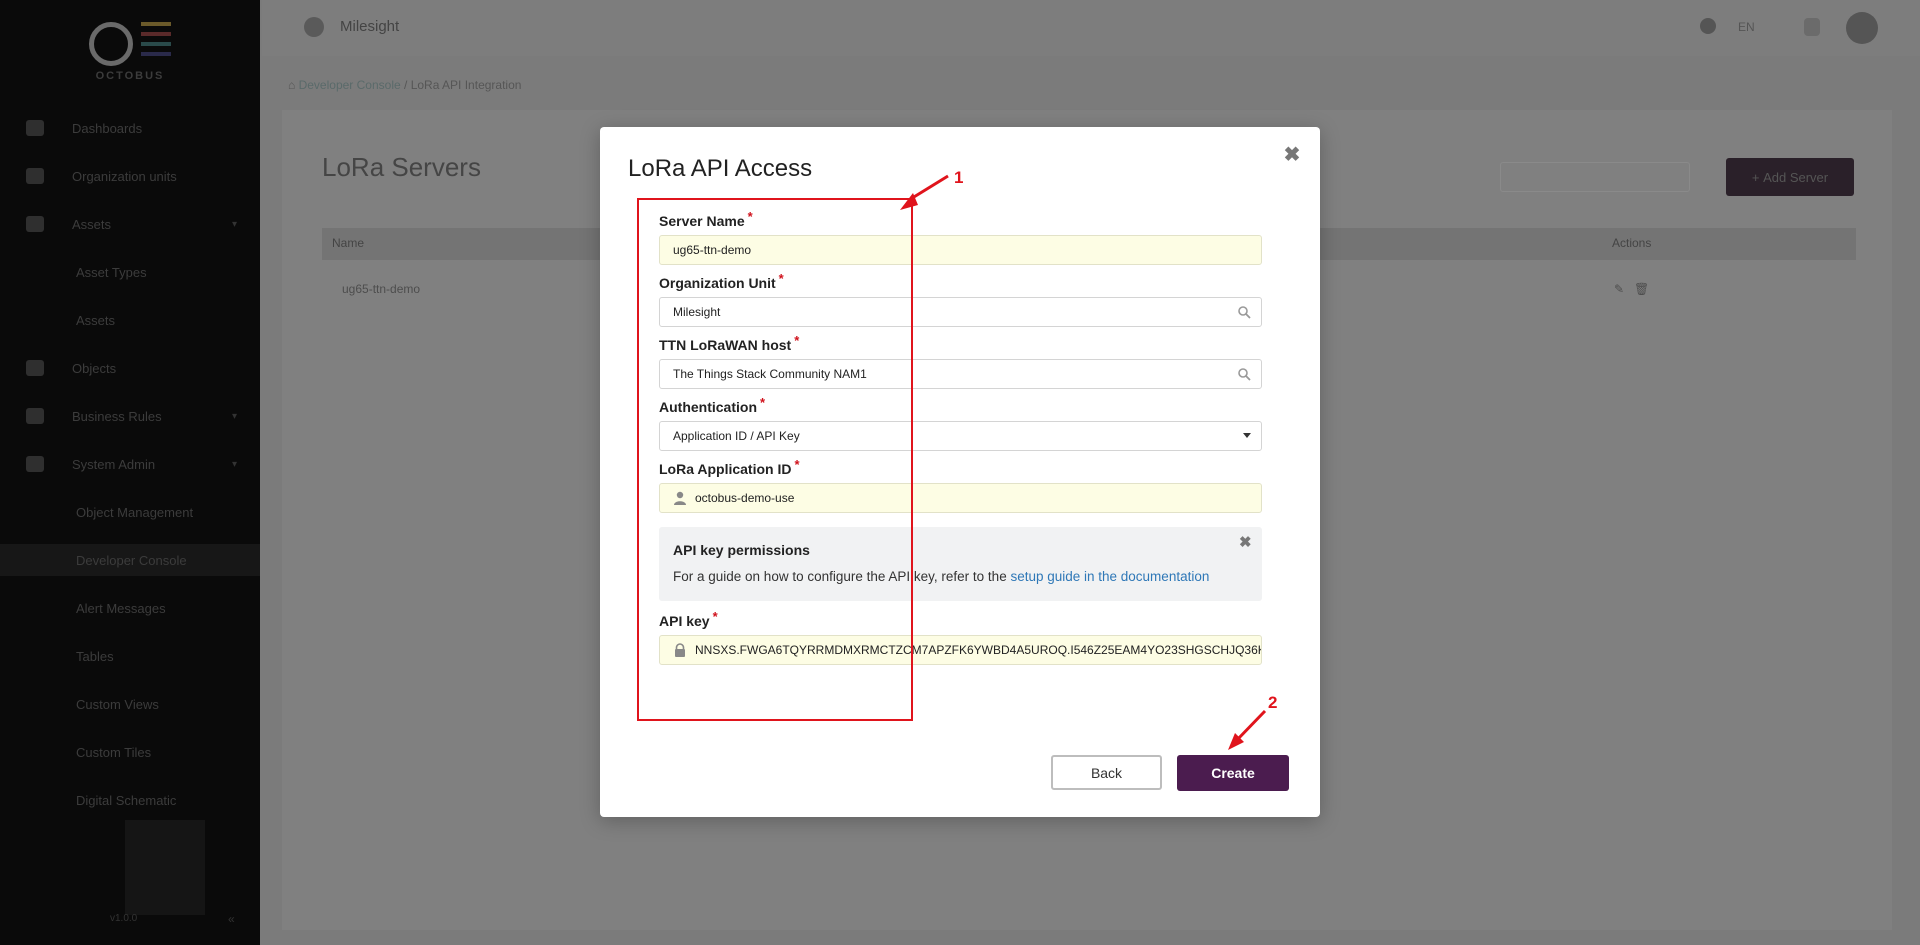  I want to click on sidebar-item-label: Digital Schematic, so click(126, 800).